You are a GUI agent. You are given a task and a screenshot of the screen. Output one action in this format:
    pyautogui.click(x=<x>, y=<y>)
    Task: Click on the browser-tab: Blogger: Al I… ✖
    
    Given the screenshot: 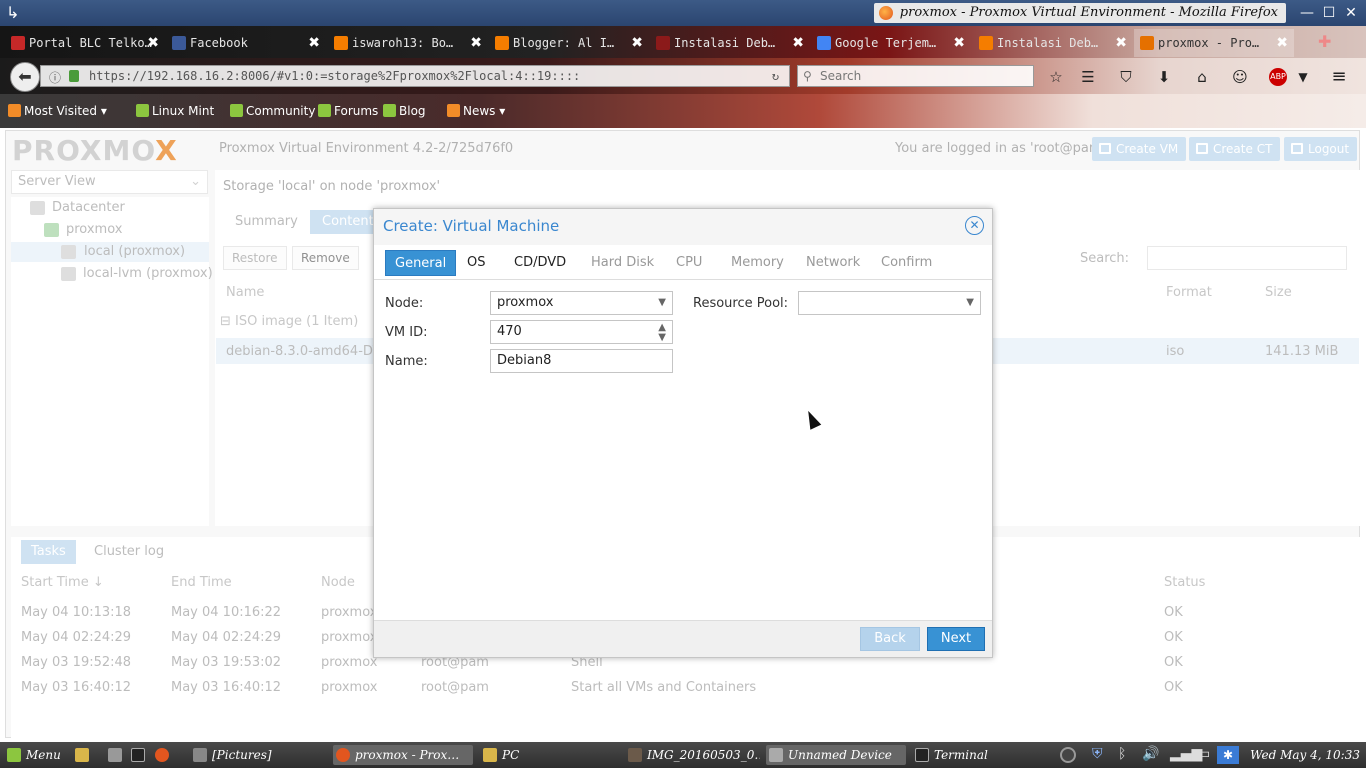 What is the action you would take?
    pyautogui.click(x=569, y=43)
    